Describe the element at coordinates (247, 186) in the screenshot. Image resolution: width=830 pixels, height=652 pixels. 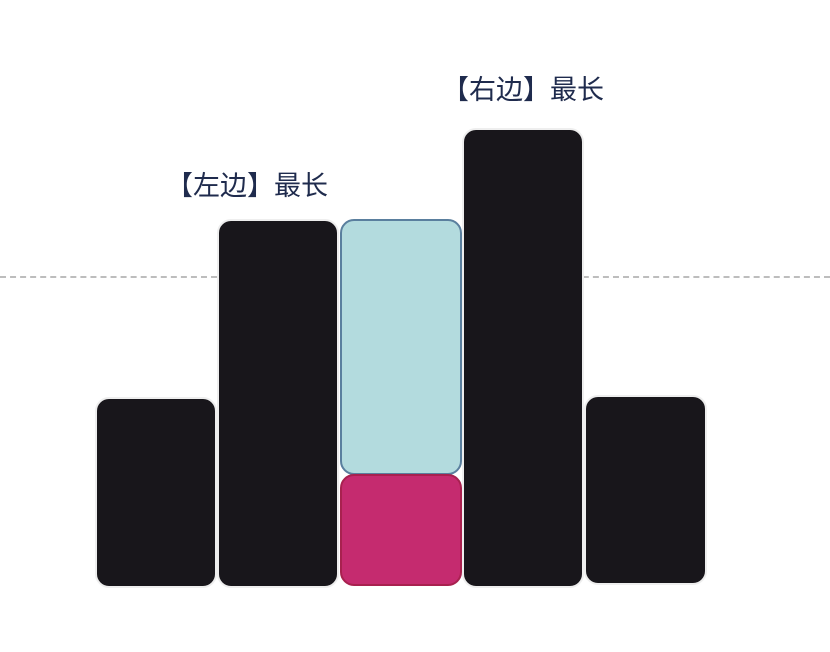
I see `left-longest-label: 【左边】最长` at that location.